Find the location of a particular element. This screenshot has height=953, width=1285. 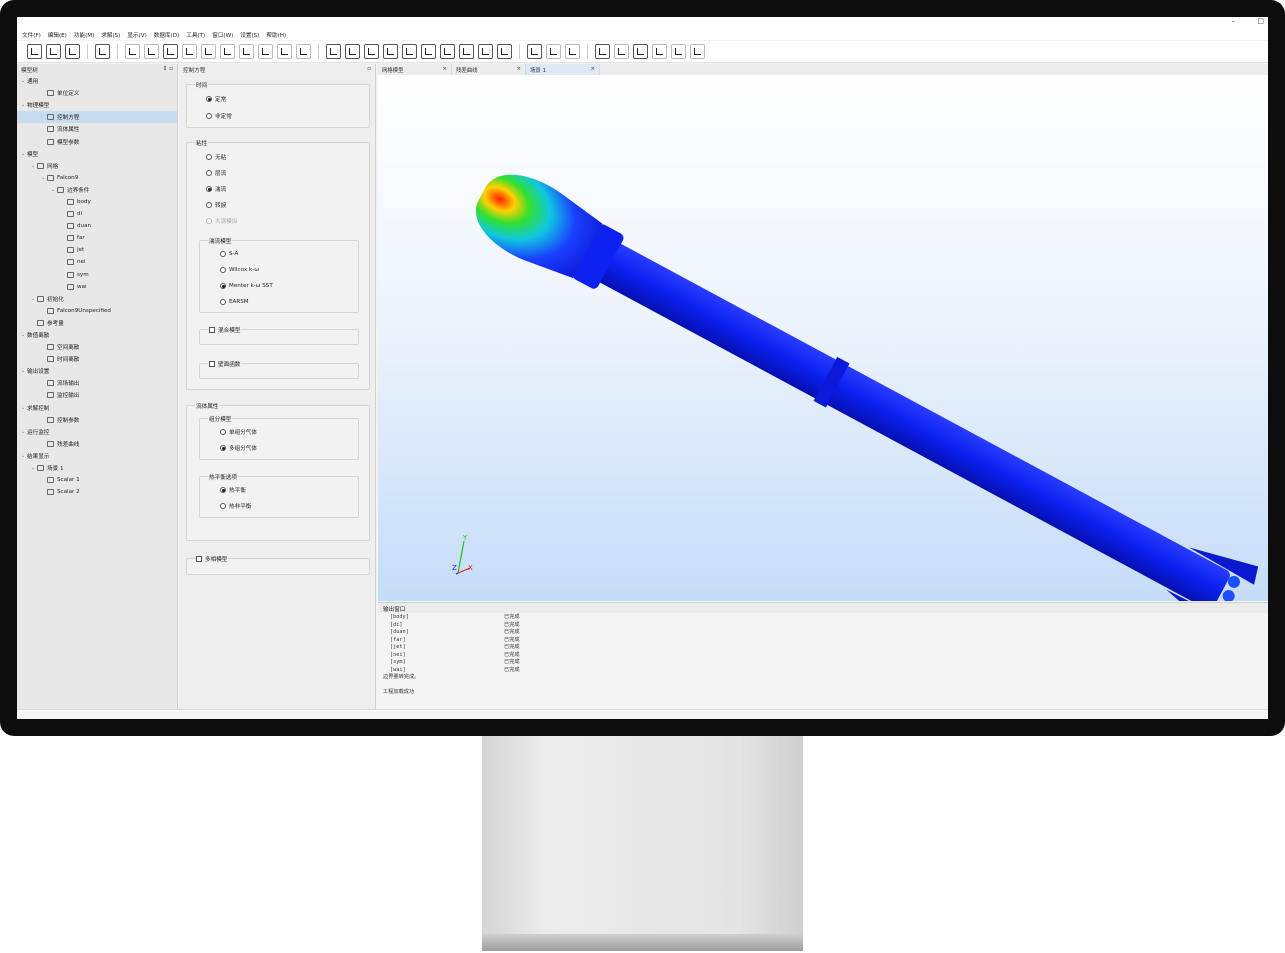

post-tool-4-icon is located at coordinates (659, 51).